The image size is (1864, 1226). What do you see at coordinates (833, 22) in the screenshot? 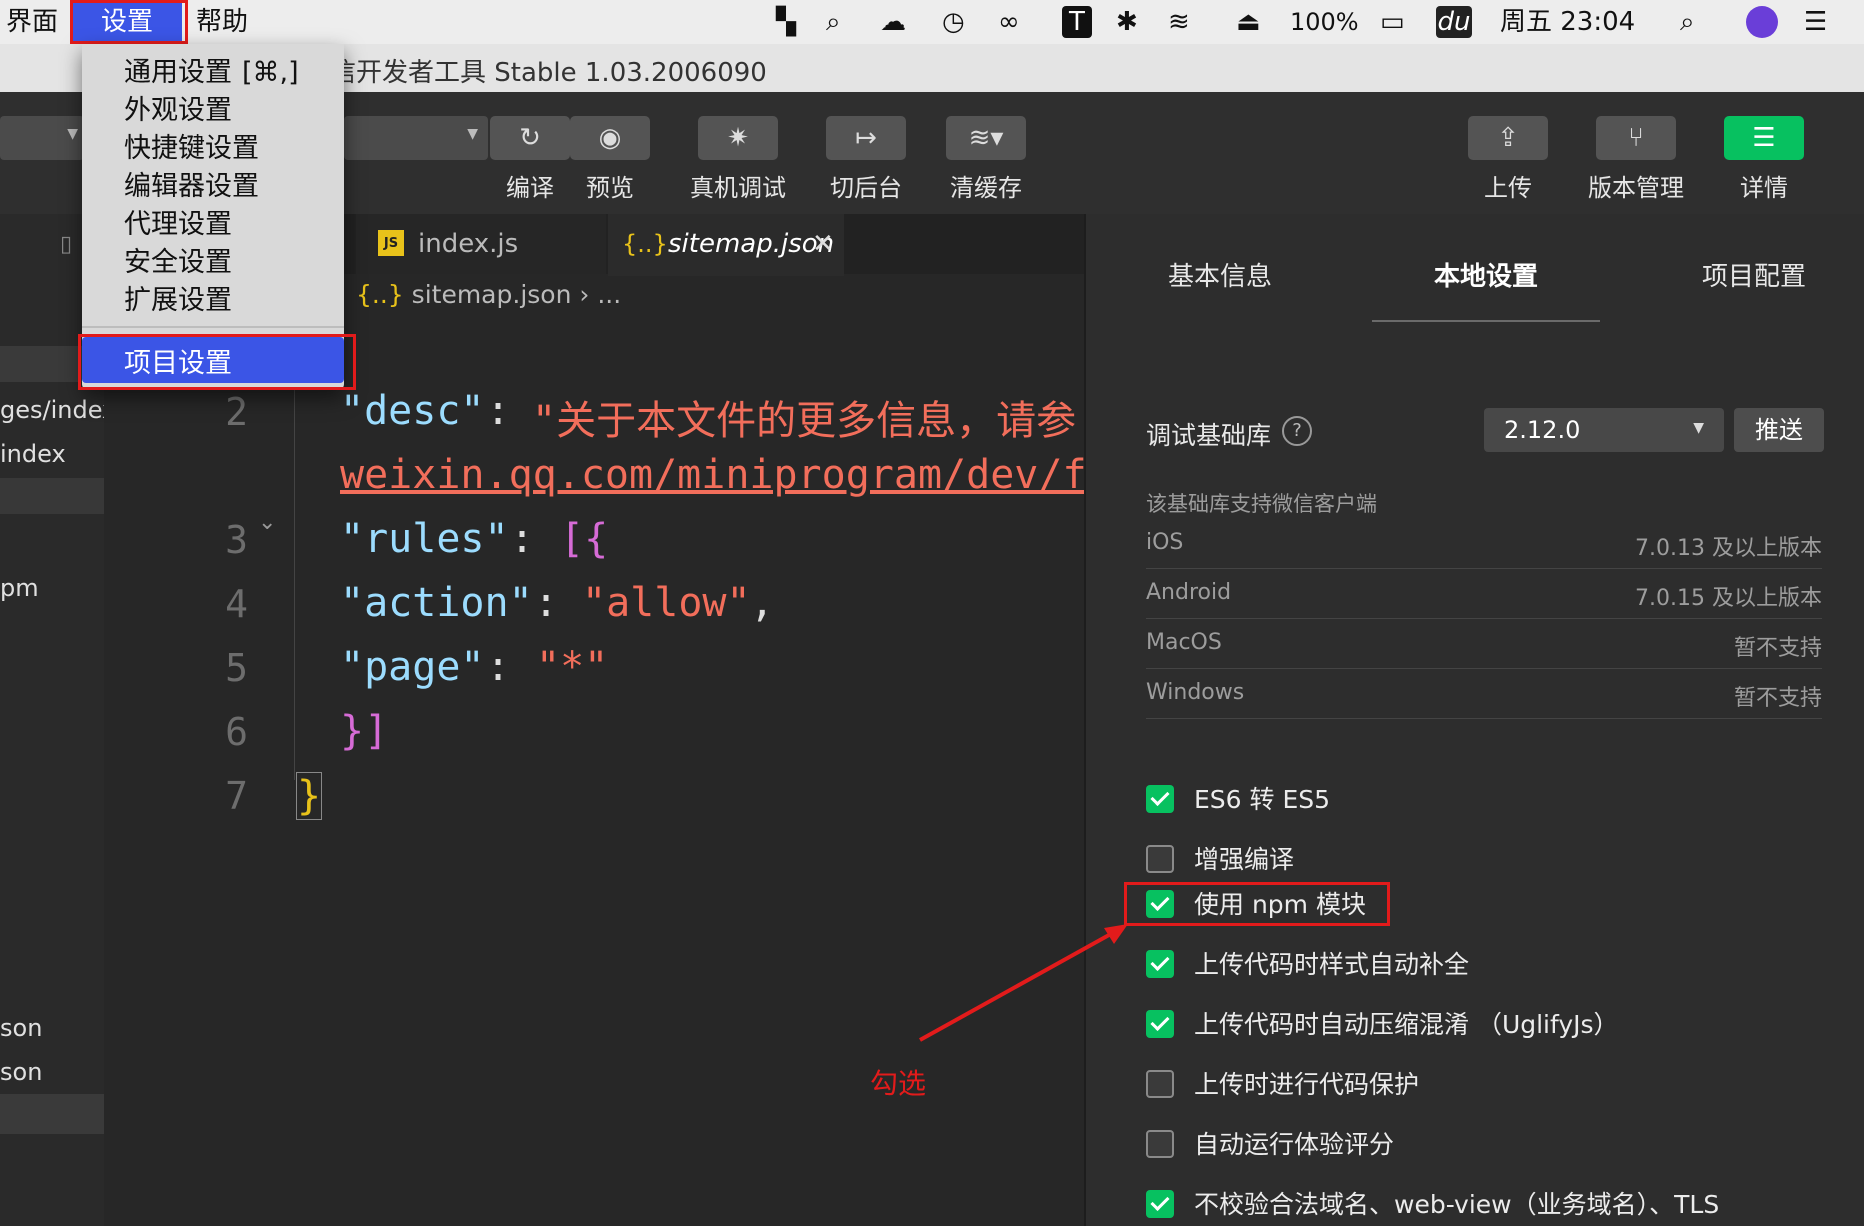
I see `scan-icon: ⌕` at bounding box center [833, 22].